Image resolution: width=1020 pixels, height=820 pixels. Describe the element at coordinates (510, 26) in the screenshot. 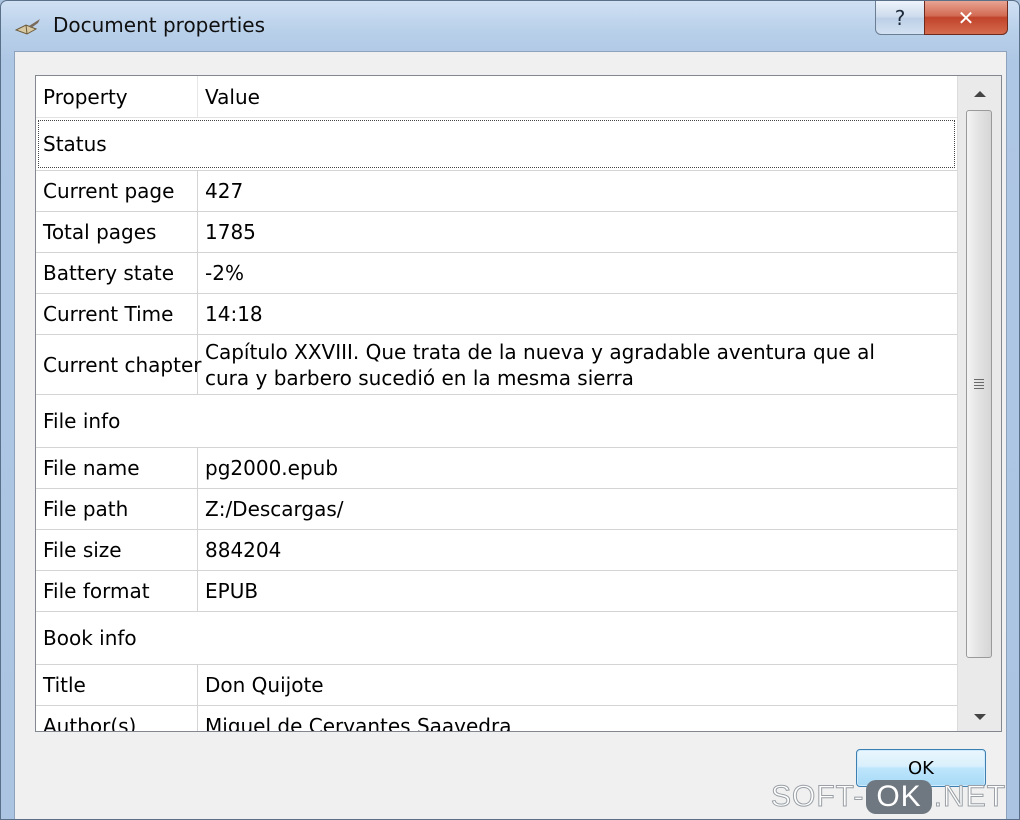

I see `title-bar: Document properties ? ✕` at that location.